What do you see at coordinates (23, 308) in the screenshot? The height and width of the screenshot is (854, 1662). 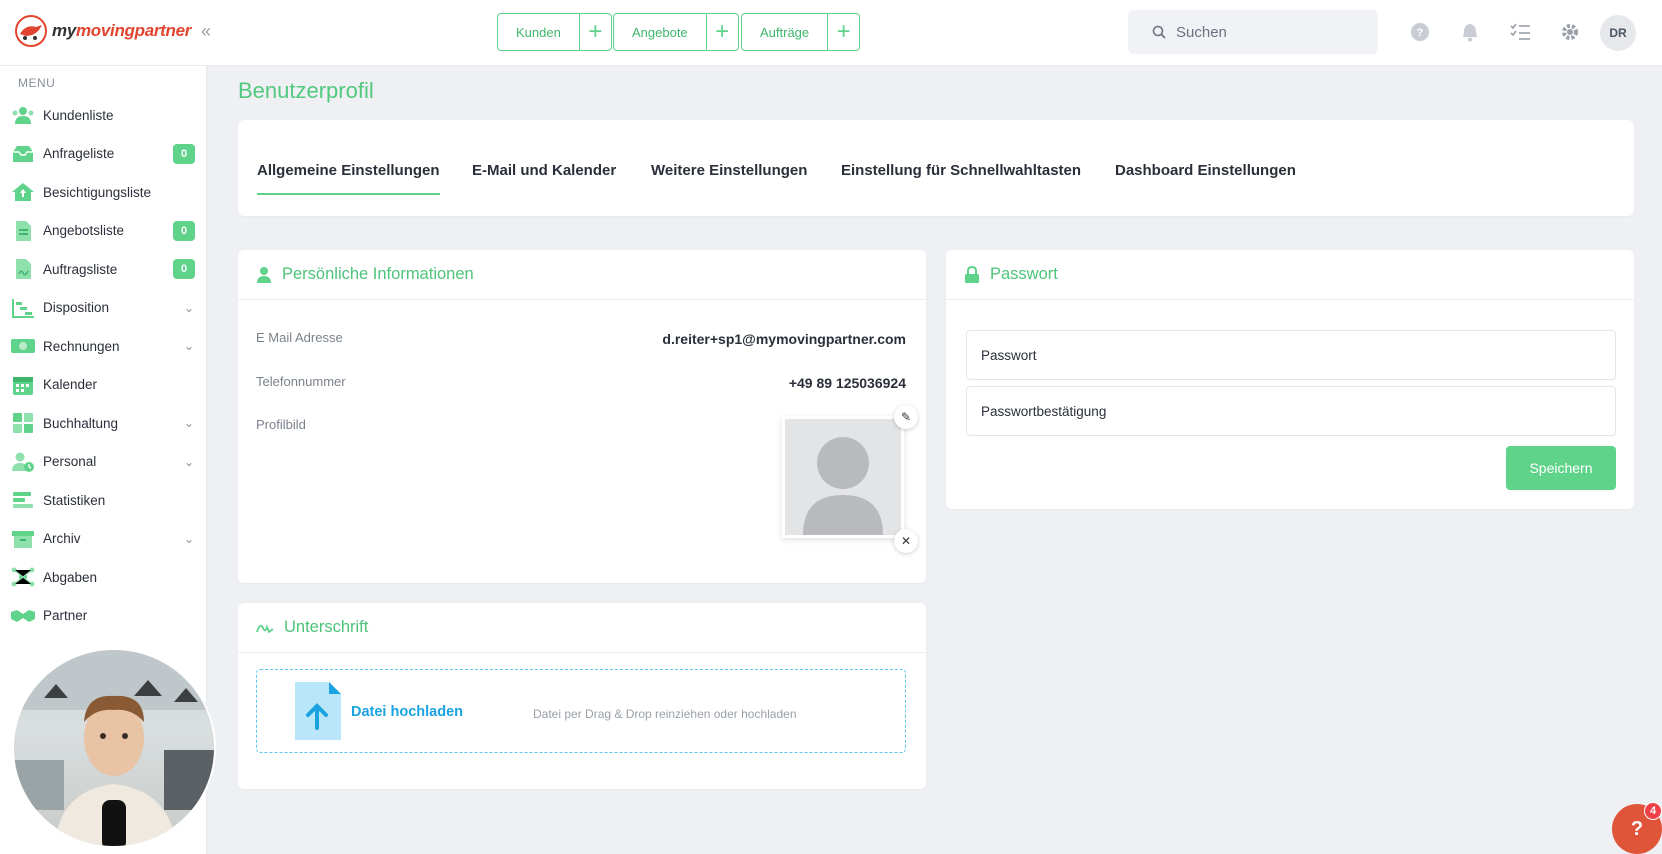 I see `gantt-icon` at bounding box center [23, 308].